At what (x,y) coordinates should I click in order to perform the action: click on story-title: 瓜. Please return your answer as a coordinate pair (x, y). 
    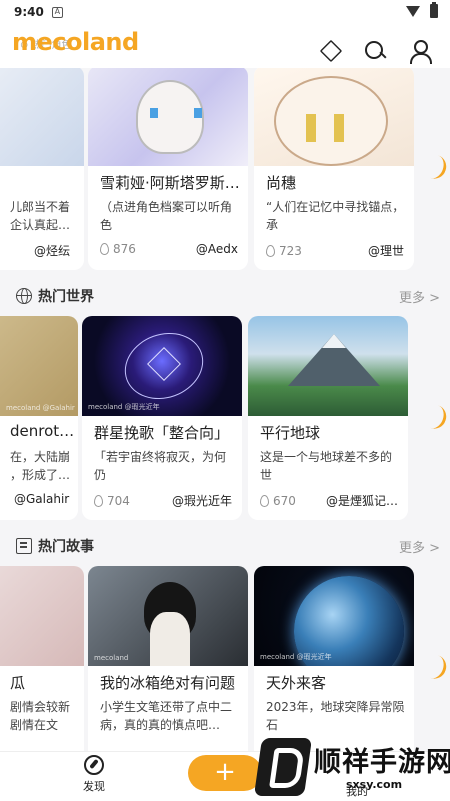
    Looking at the image, I should click on (18, 683).